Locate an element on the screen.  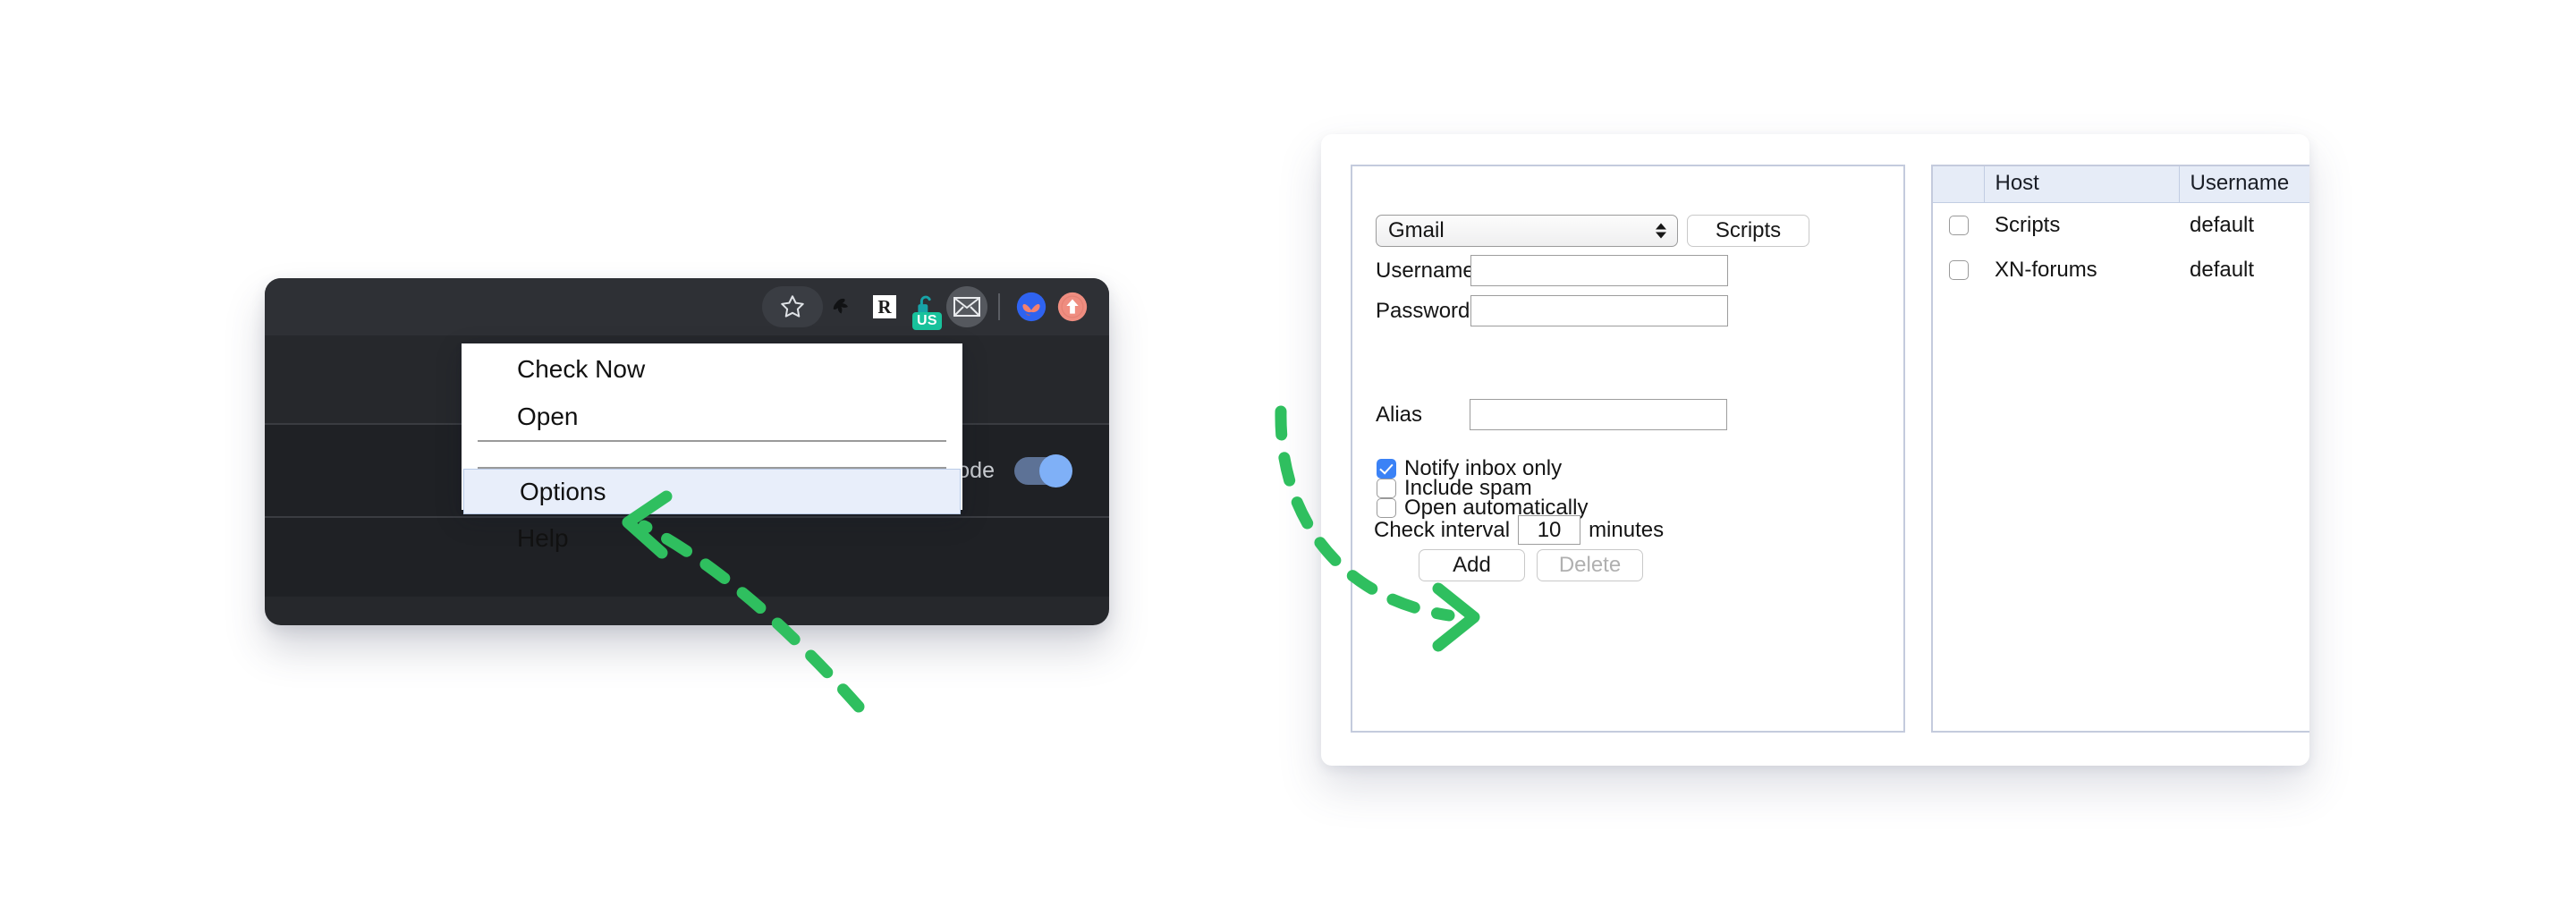
alias-input is located at coordinates (1598, 414).